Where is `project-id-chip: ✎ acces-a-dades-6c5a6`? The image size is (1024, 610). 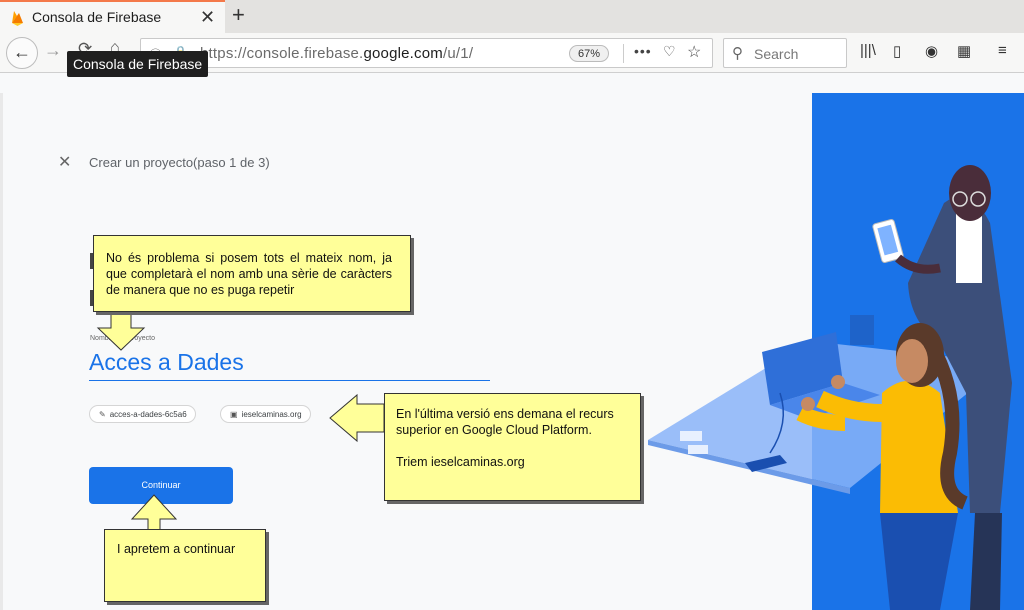
project-id-chip: ✎ acces-a-dades-6c5a6 is located at coordinates (142, 414).